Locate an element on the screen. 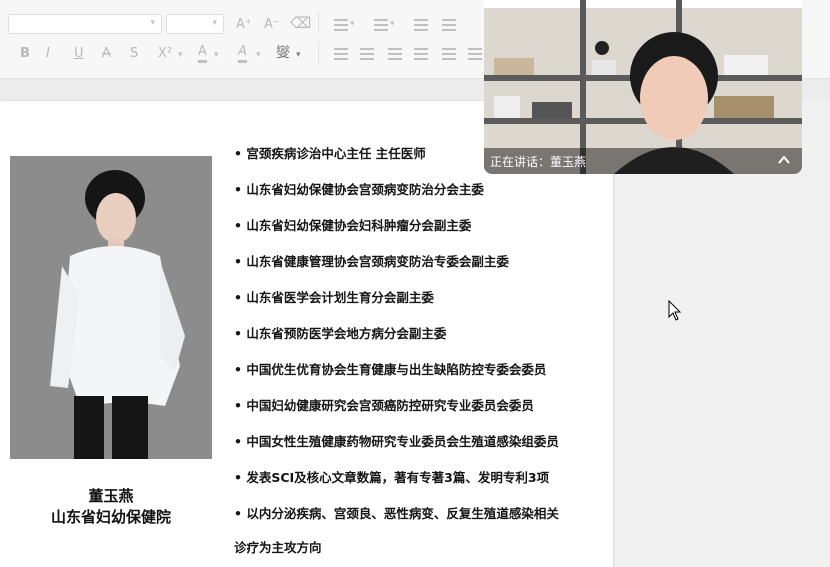 The height and width of the screenshot is (567, 830). speaker-video-window: 正在讲话：董玉燕 is located at coordinates (643, 87).